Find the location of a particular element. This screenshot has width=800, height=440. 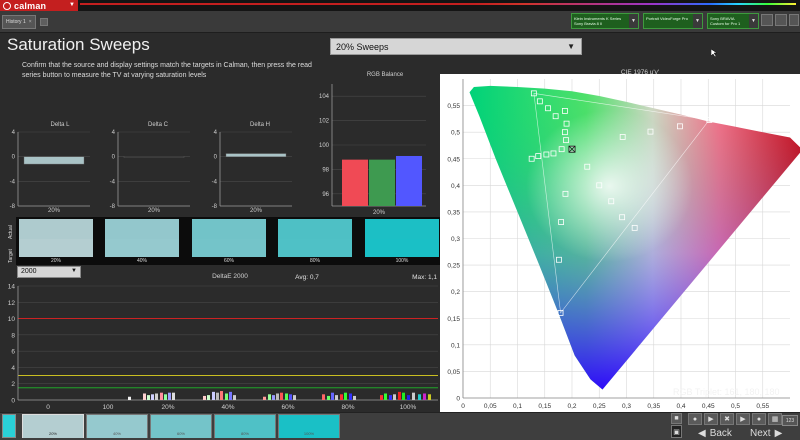

y-tick-label: 0,45 is located at coordinates (453, 159).